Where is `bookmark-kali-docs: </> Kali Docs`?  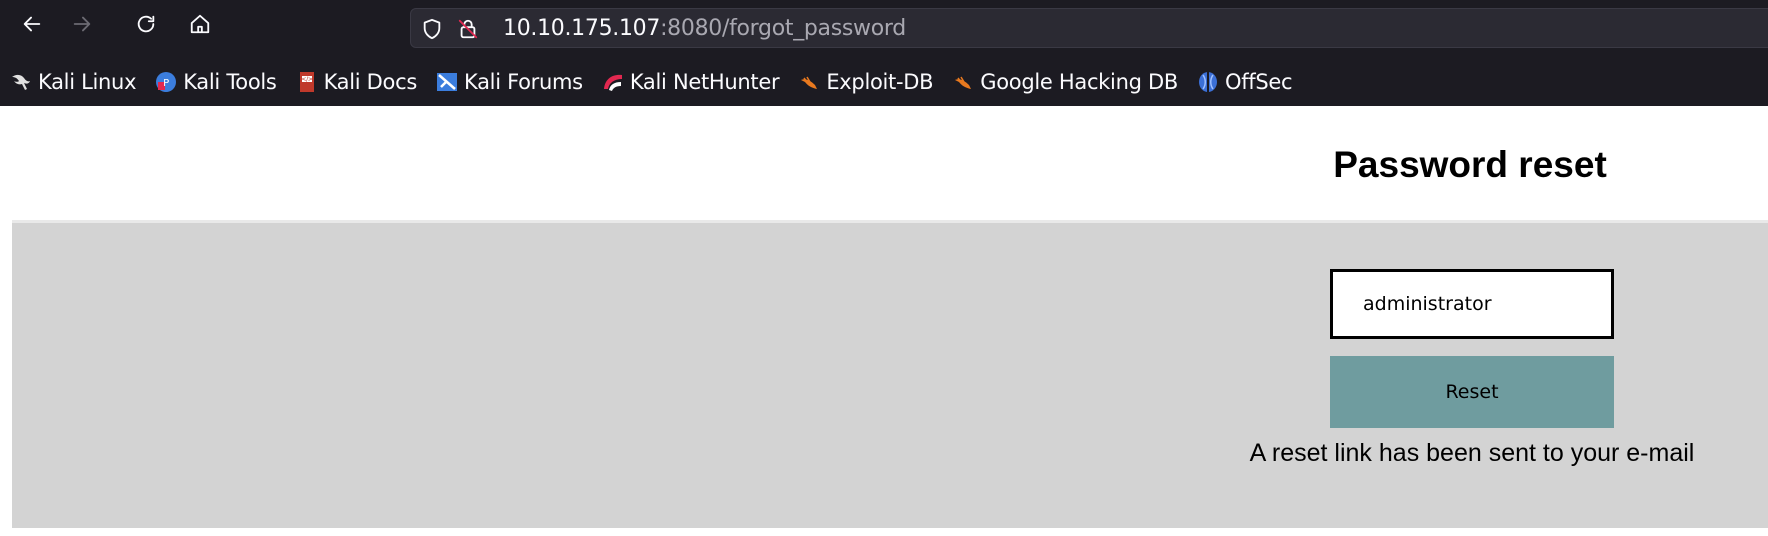
bookmark-kali-docs: </> Kali Docs is located at coordinates (356, 82).